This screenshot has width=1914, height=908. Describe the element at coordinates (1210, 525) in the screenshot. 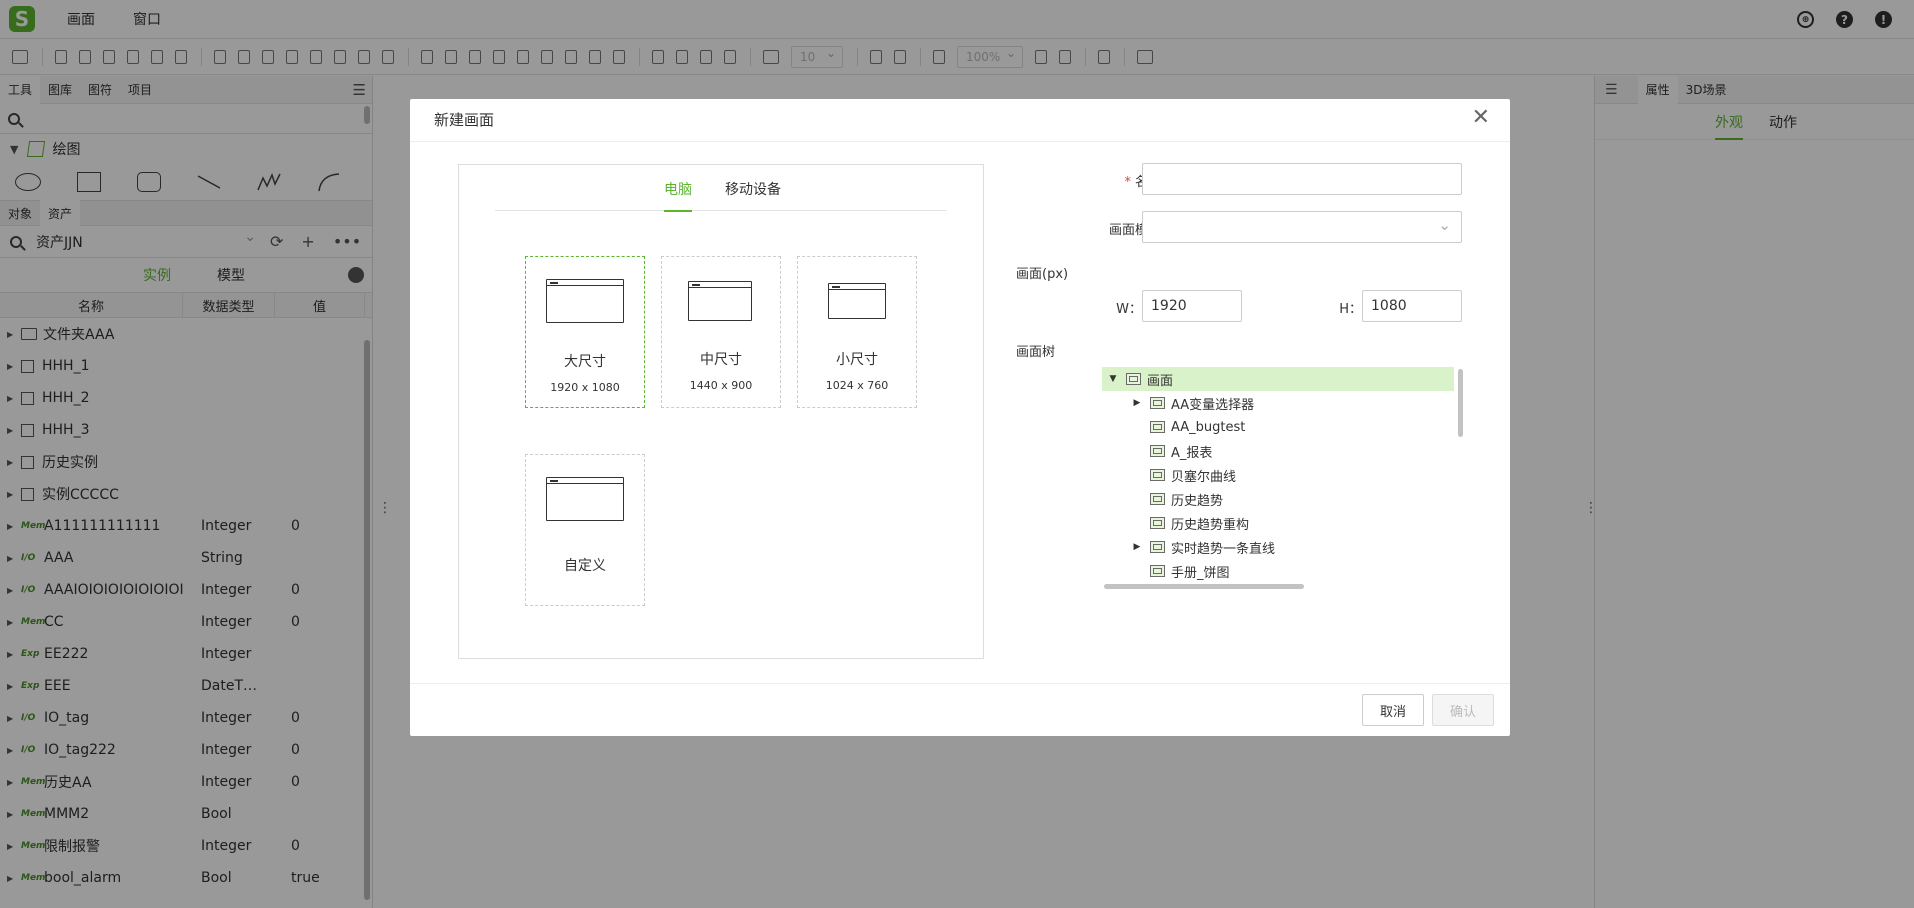

I see `tree-node-label: 历史趋势重构` at that location.